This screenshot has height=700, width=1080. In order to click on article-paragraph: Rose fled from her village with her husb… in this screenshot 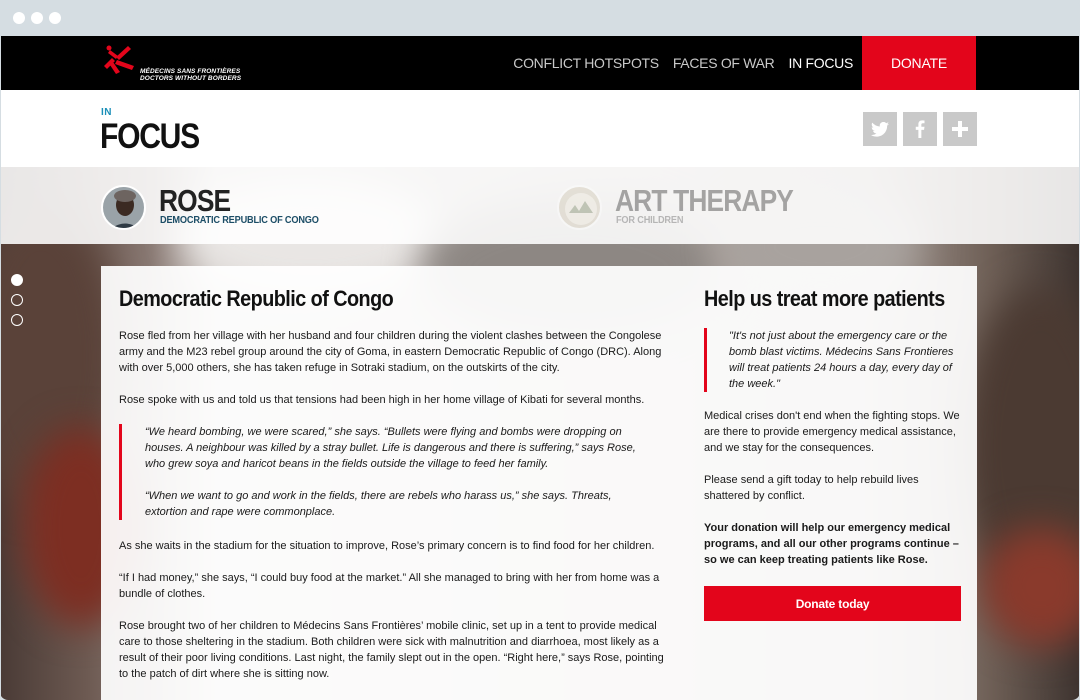, I will do `click(390, 352)`.